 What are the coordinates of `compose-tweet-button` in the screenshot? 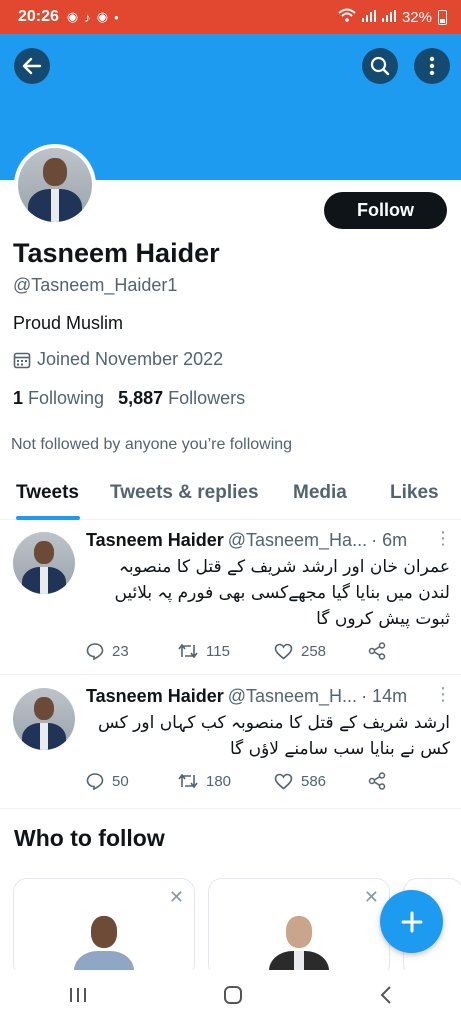 It's located at (411, 921).